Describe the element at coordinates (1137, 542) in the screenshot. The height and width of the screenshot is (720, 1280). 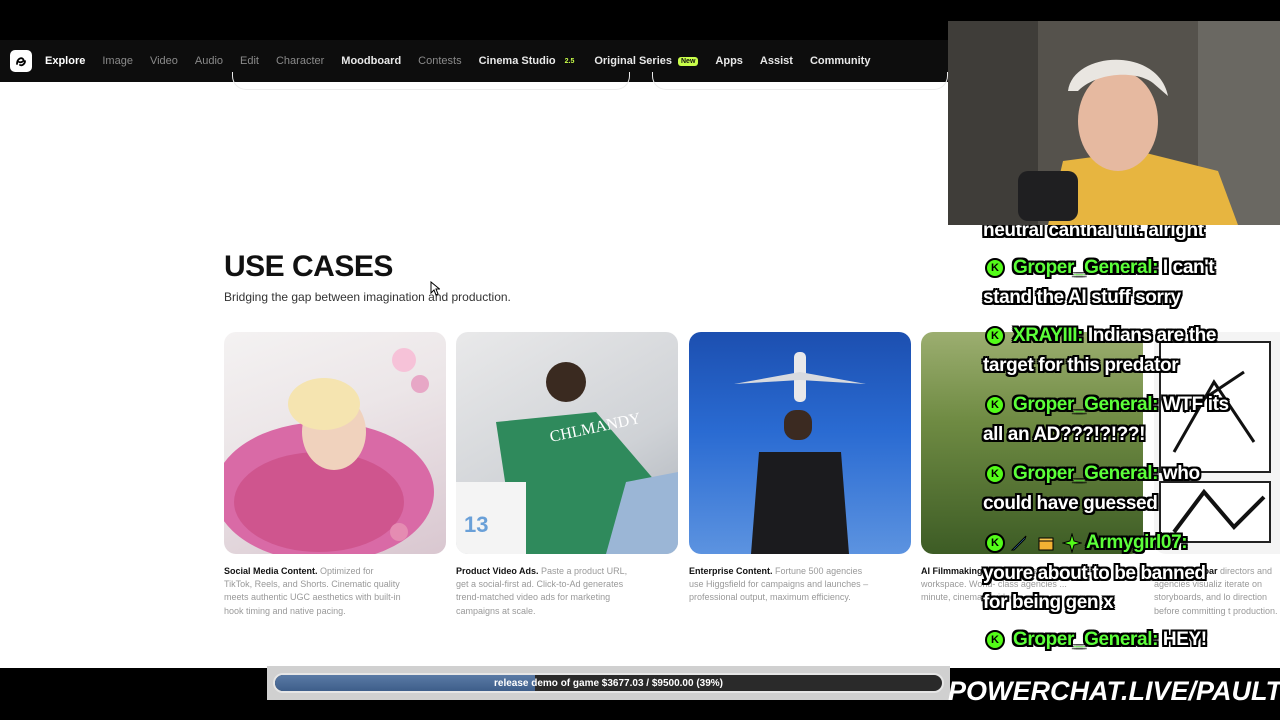
I see `chat-message: Armygirl07:` at that location.